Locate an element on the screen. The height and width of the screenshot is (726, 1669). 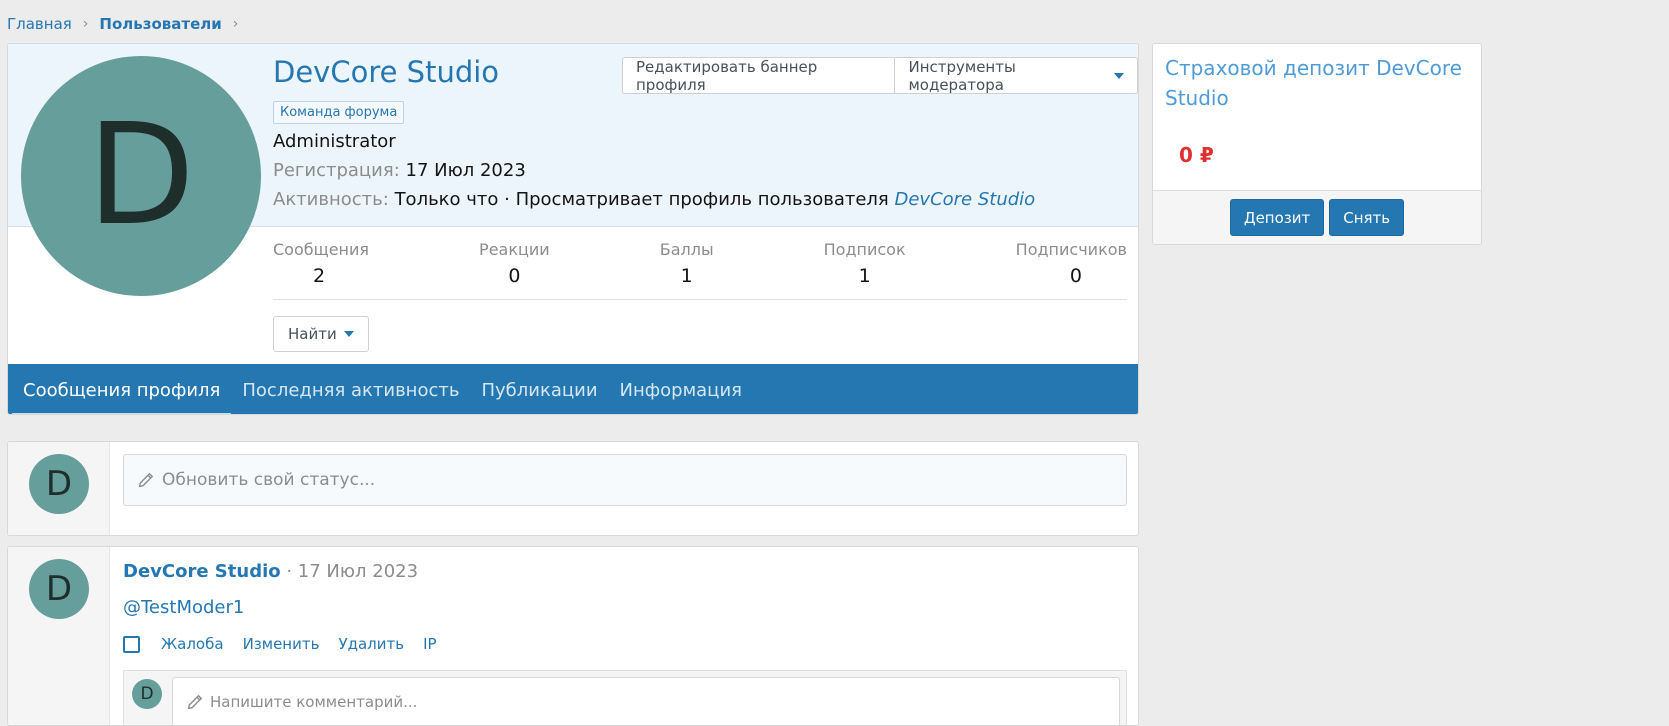
report-link: Жалоба is located at coordinates (192, 644).